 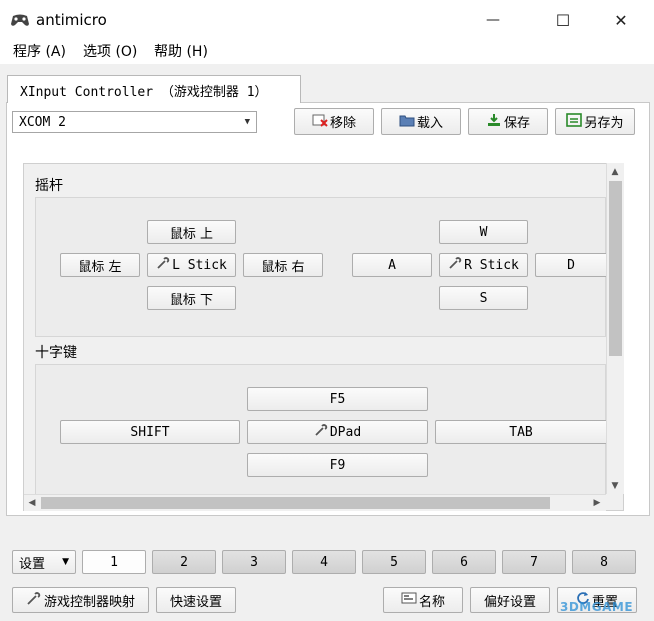 I want to click on set-button-4: 4, so click(x=324, y=562).